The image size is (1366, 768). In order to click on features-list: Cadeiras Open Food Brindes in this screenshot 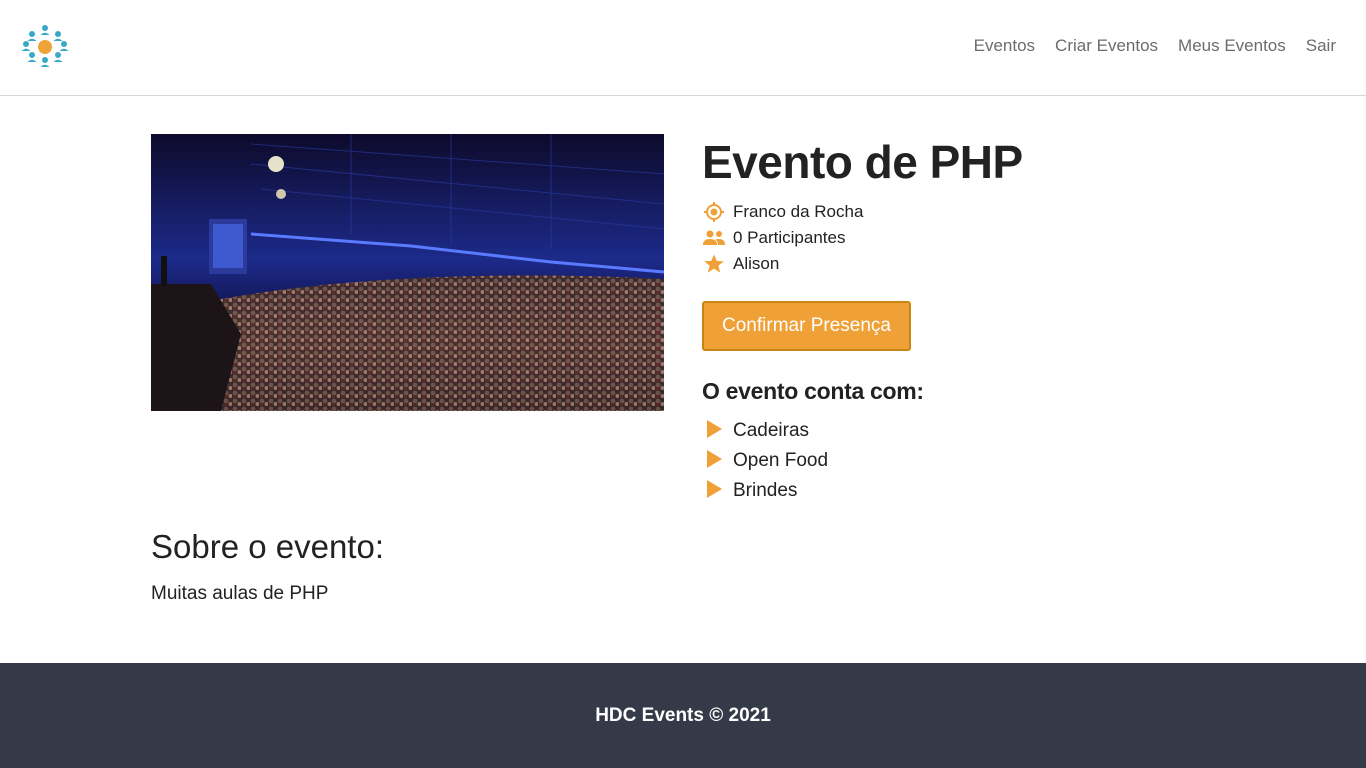, I will do `click(765, 461)`.